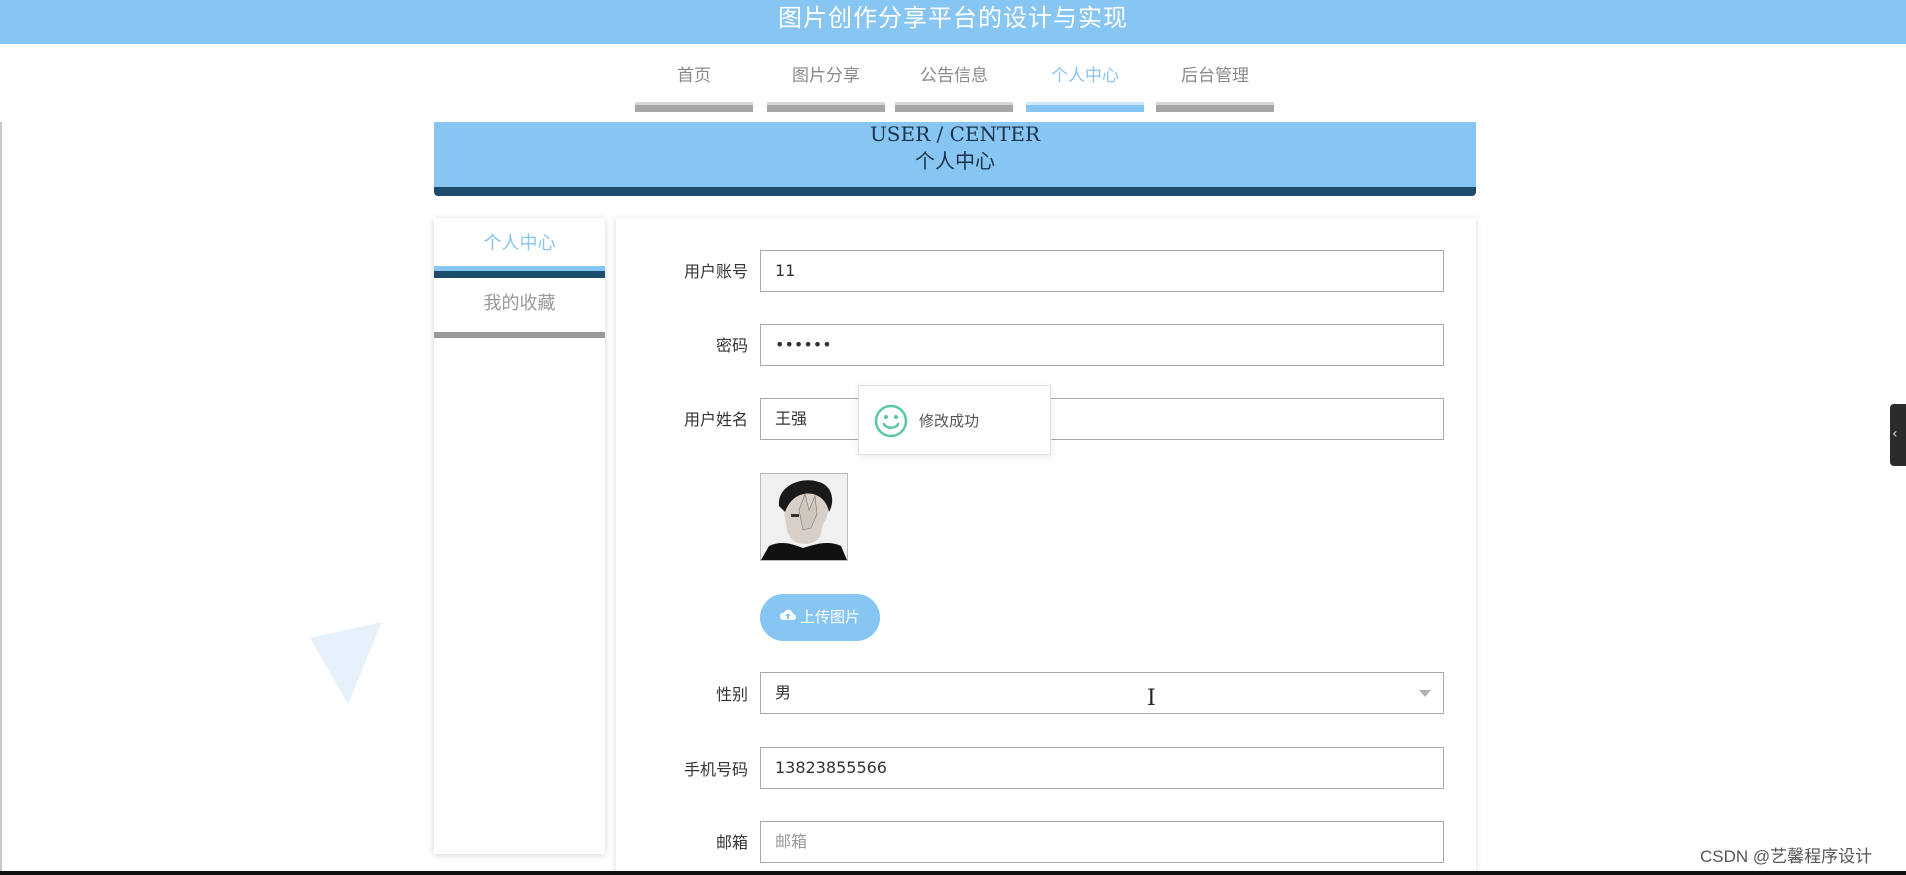 The height and width of the screenshot is (875, 1906). I want to click on upload-image-button: 上传图片, so click(820, 617).